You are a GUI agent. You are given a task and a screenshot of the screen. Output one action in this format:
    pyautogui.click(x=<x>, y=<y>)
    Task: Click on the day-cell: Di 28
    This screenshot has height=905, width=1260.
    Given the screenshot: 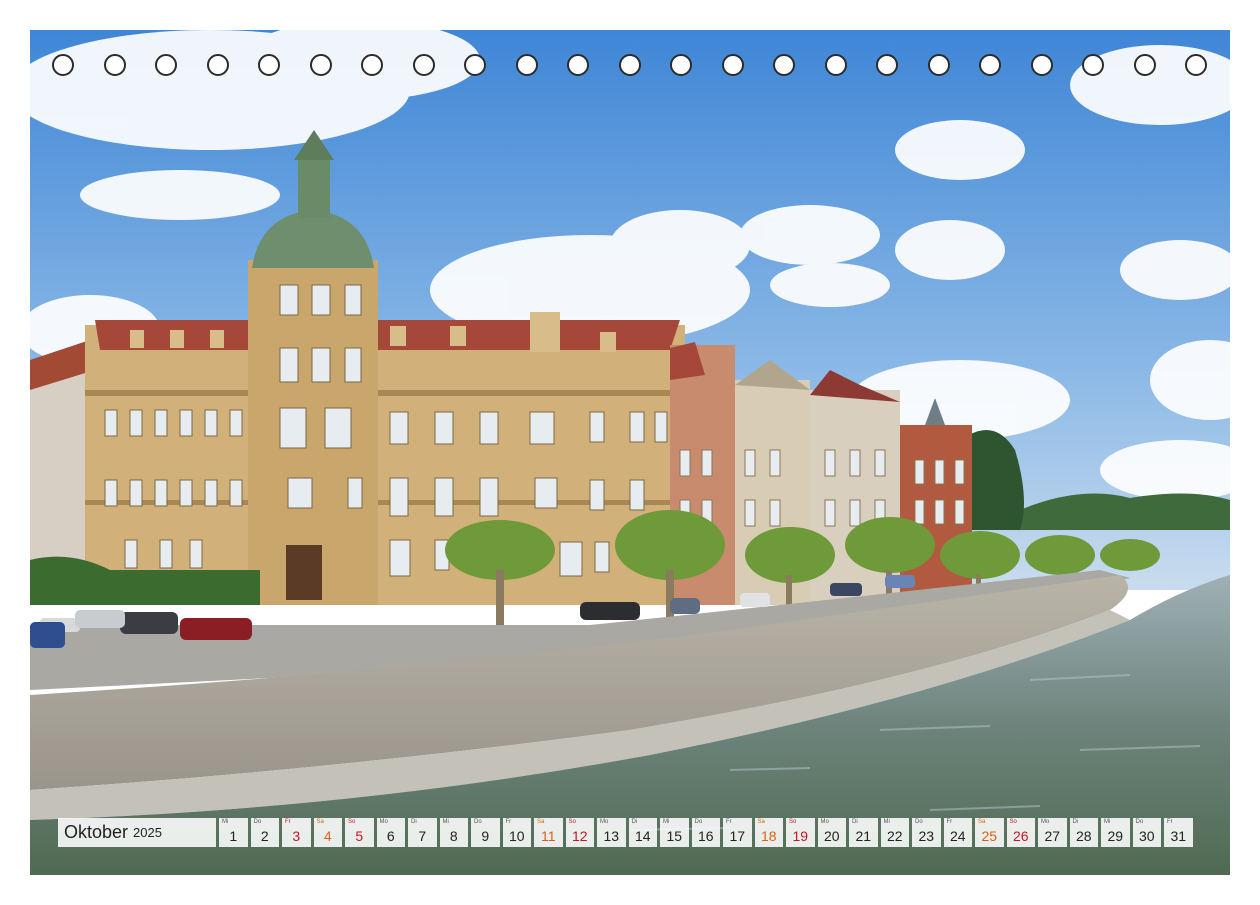 What is the action you would take?
    pyautogui.click(x=1083, y=832)
    